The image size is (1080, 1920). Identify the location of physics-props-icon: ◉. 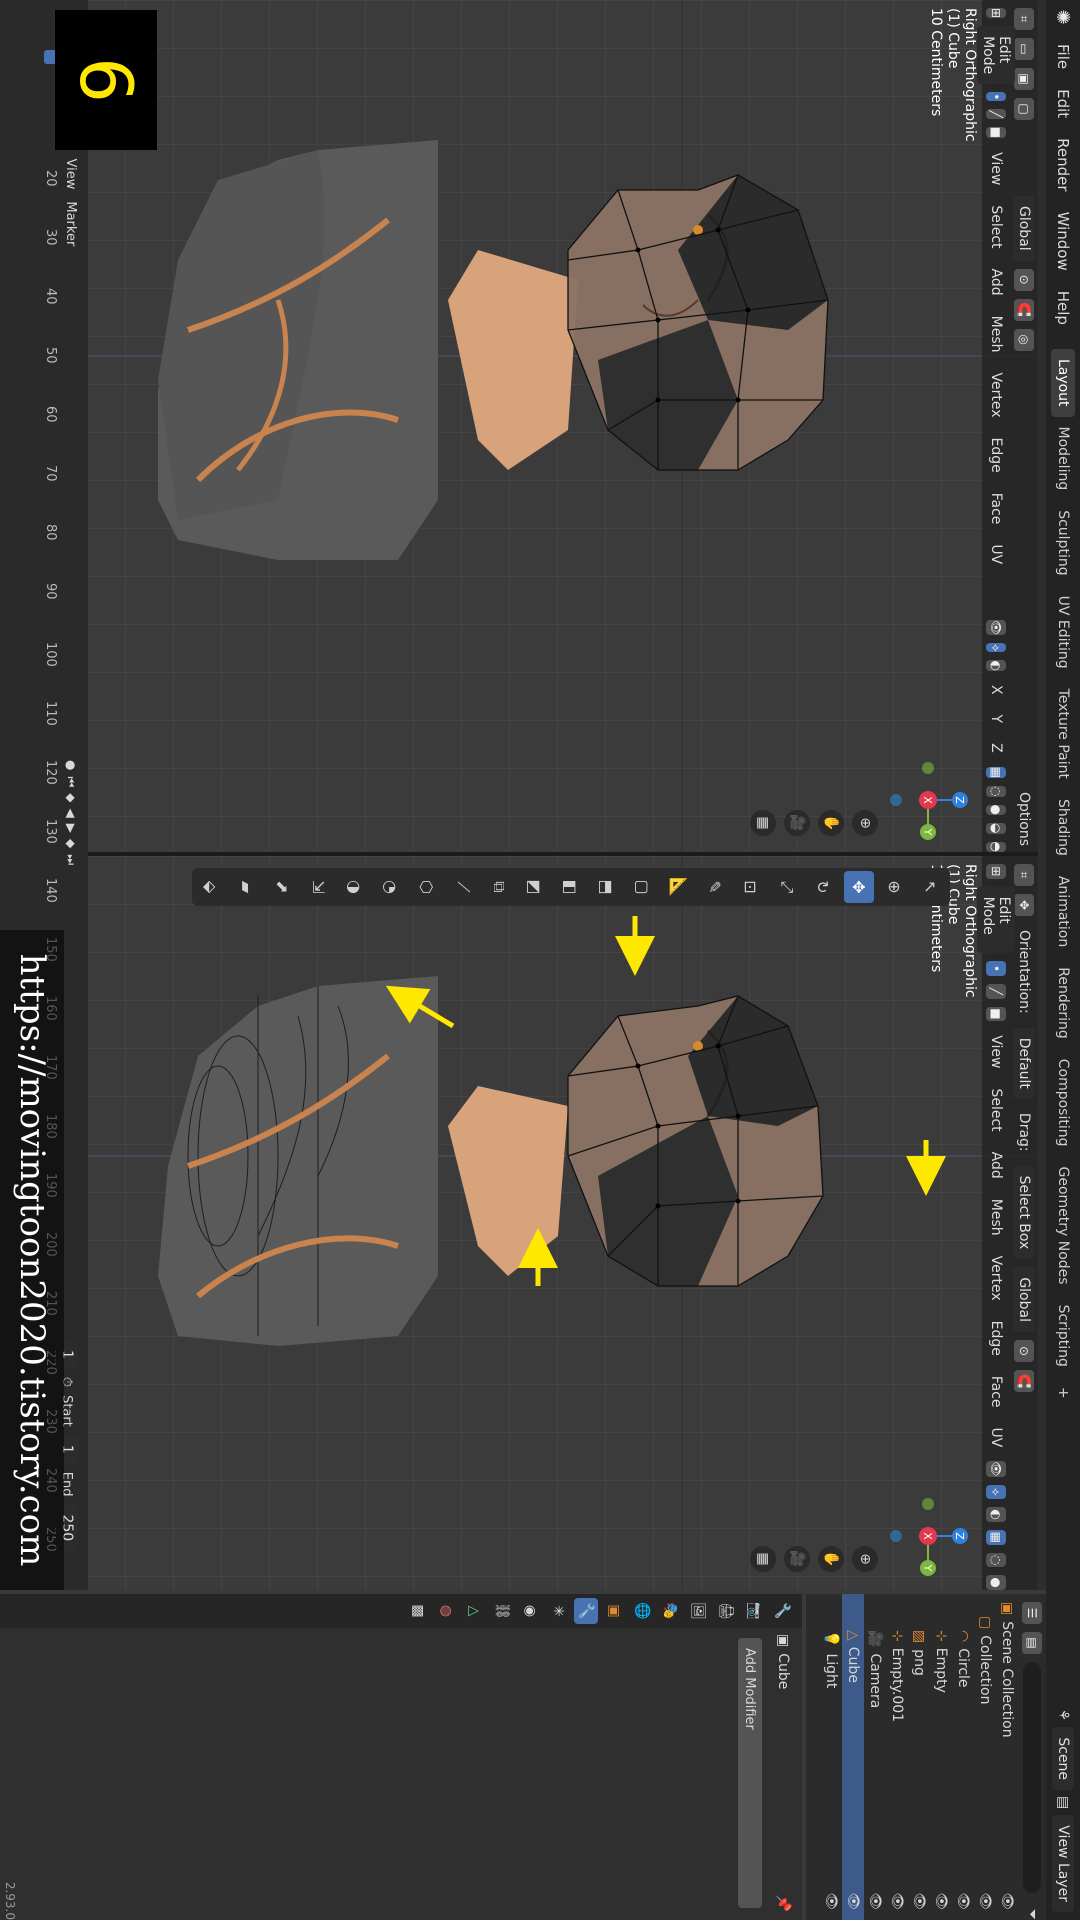
(530, 1611).